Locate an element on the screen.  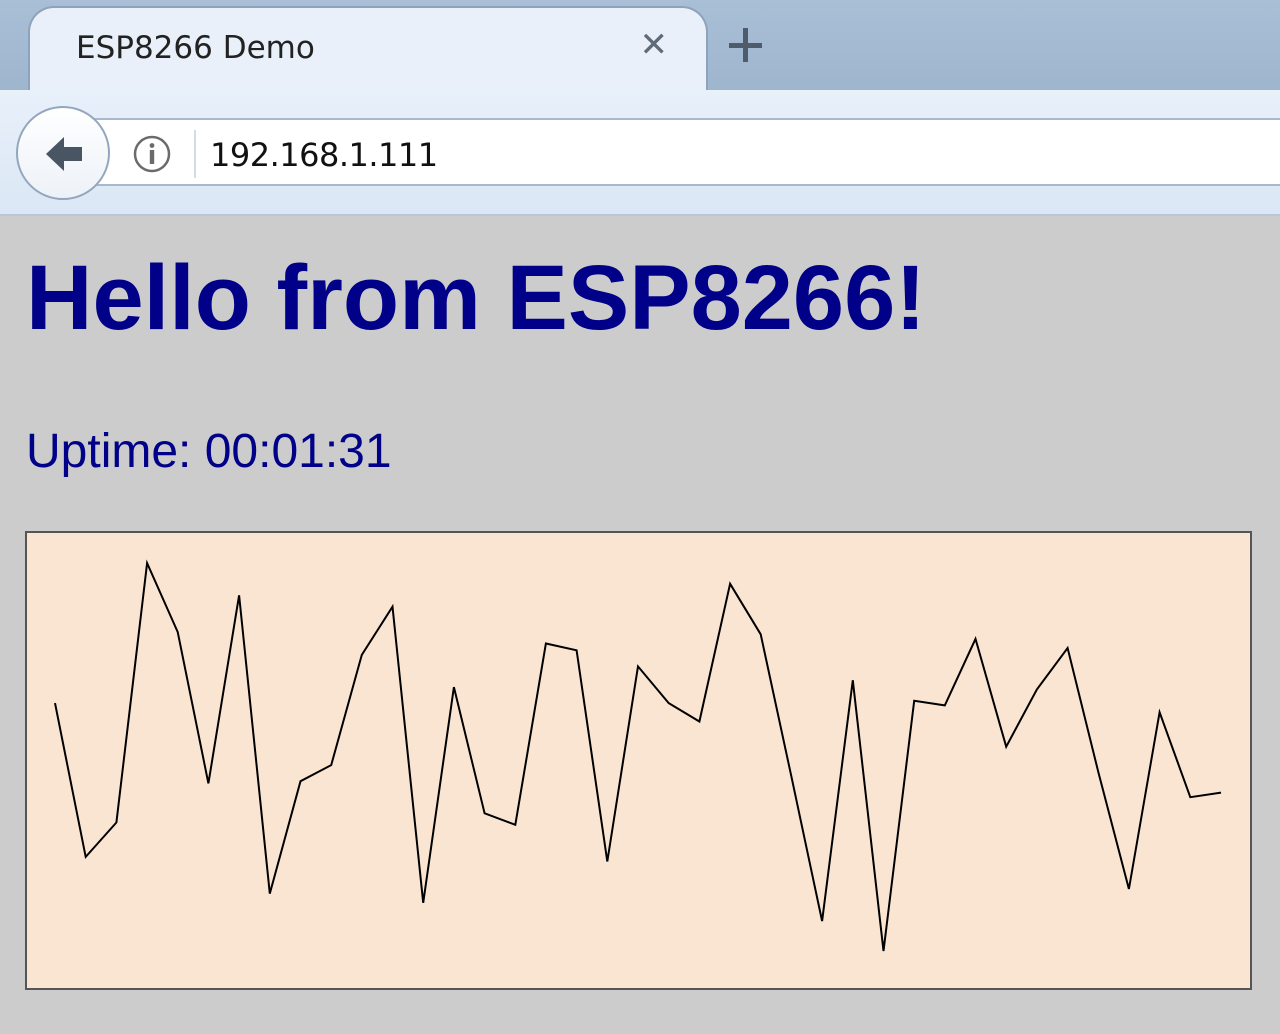
url-text: 192.168.1.111 is located at coordinates (324, 155).